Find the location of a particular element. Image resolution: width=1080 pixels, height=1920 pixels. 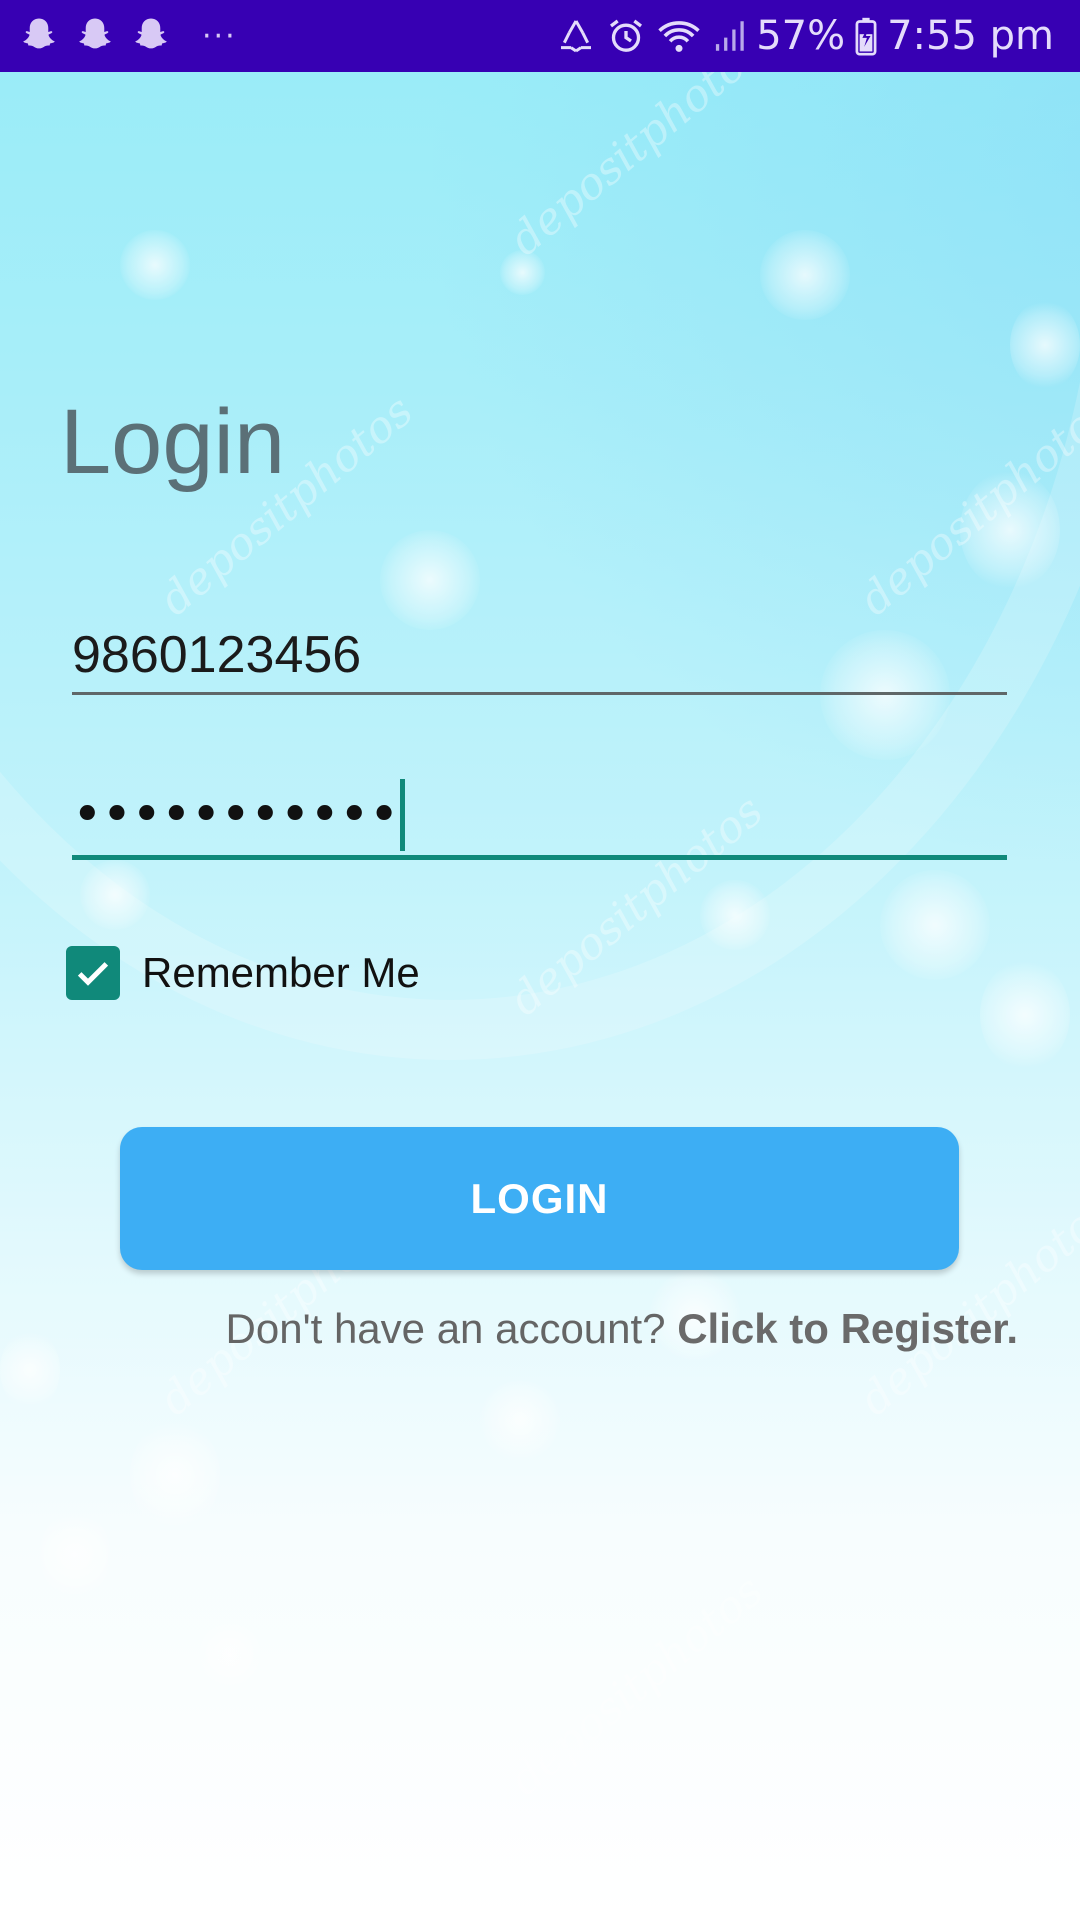

remember-me-checkbox is located at coordinates (93, 973).